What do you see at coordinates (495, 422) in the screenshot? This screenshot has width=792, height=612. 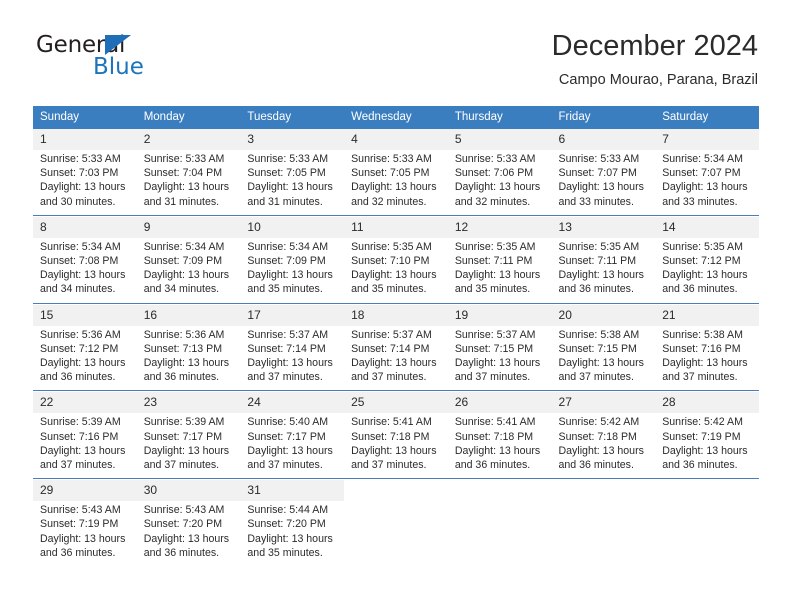 I see `sunrise-text: Sunrise: 5:41 AM` at bounding box center [495, 422].